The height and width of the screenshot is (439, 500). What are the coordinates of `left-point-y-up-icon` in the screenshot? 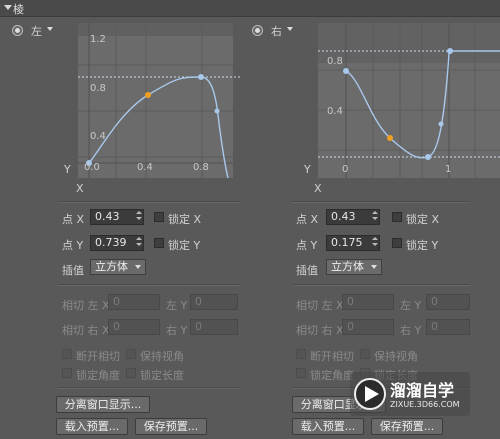 It's located at (139, 238).